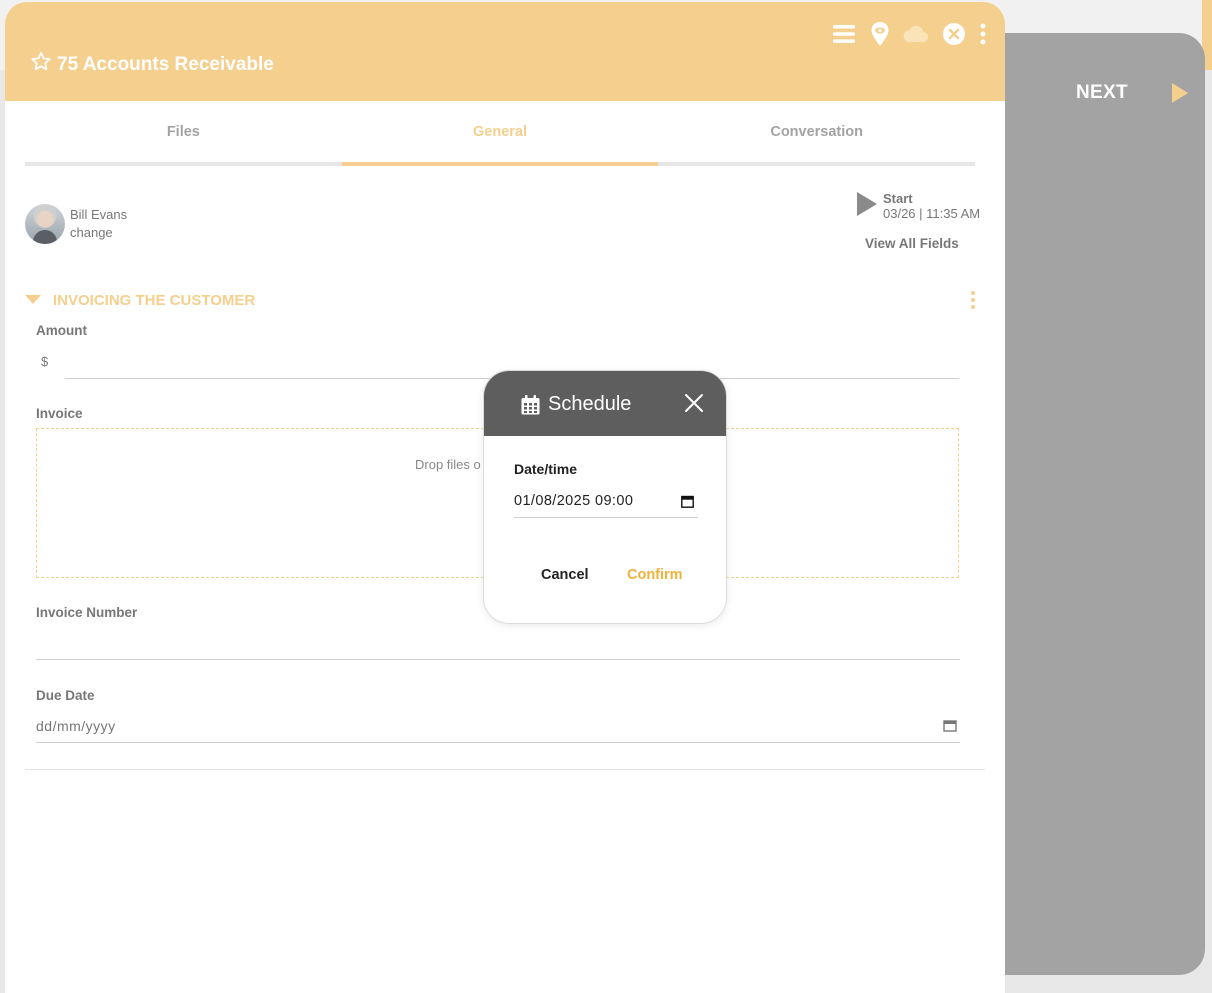 The width and height of the screenshot is (1212, 993). Describe the element at coordinates (505, 769) in the screenshot. I see `section-divider` at that location.